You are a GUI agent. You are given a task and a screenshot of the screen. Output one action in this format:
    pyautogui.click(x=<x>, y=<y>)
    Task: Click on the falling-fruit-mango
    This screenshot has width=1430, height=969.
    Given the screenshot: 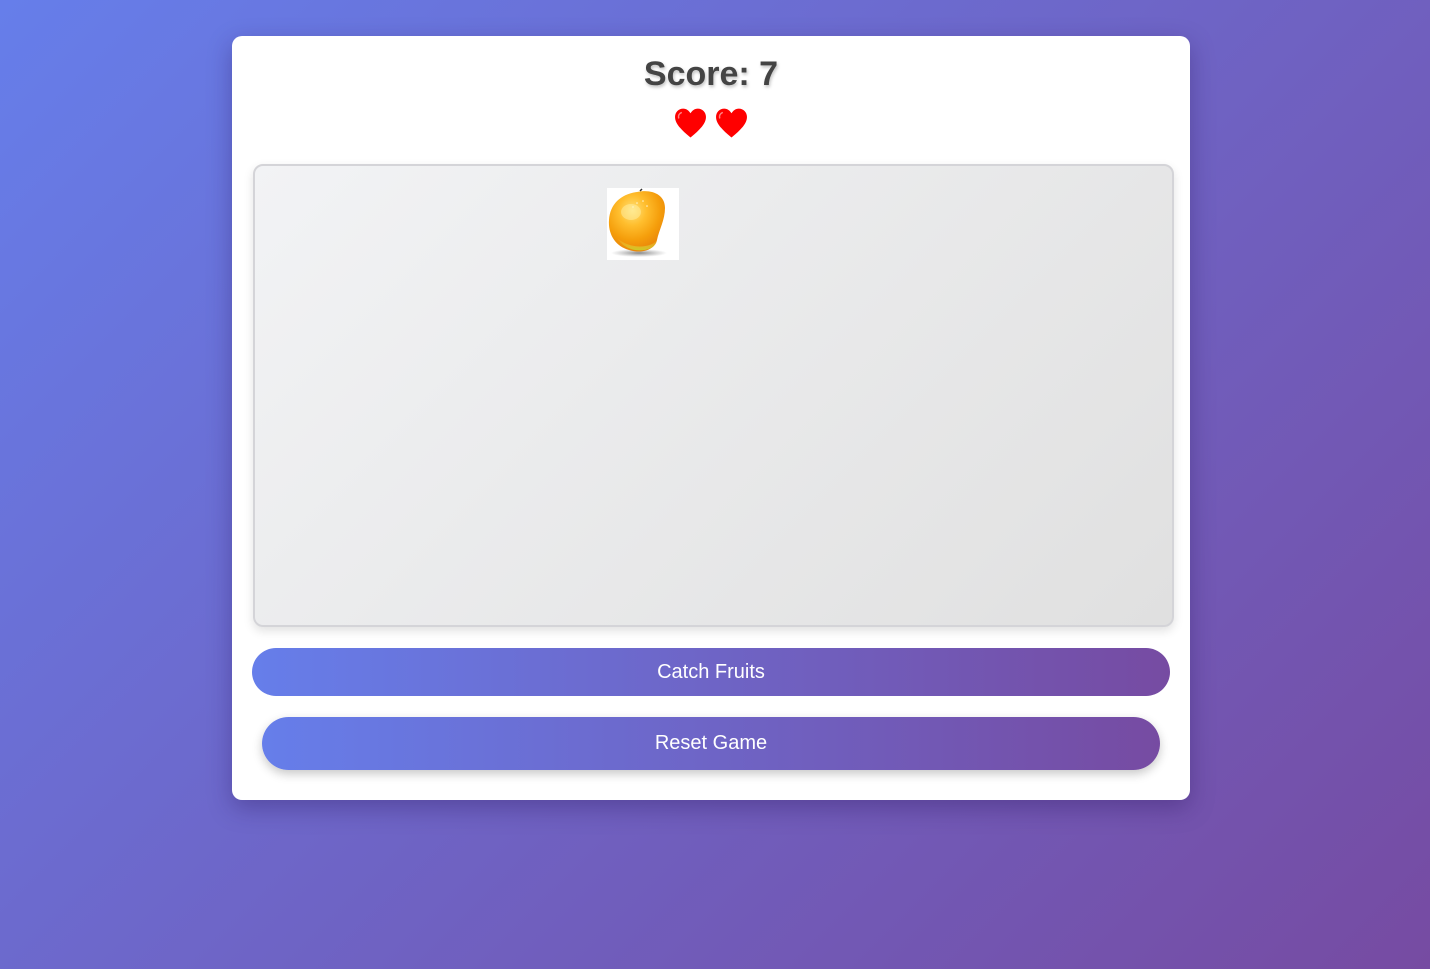 What is the action you would take?
    pyautogui.click(x=643, y=224)
    